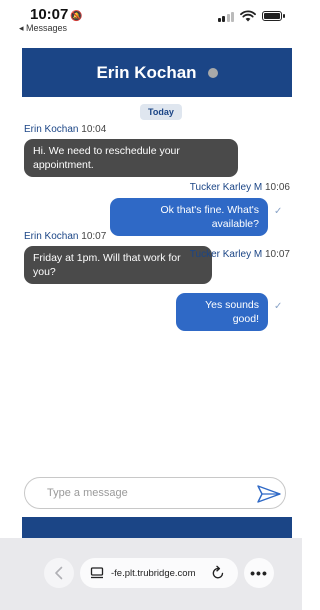 This screenshot has height=610, width=320. Describe the element at coordinates (118, 265) in the screenshot. I see `message-bubble-incoming: Friday at 1pm. Will that work for you?` at that location.